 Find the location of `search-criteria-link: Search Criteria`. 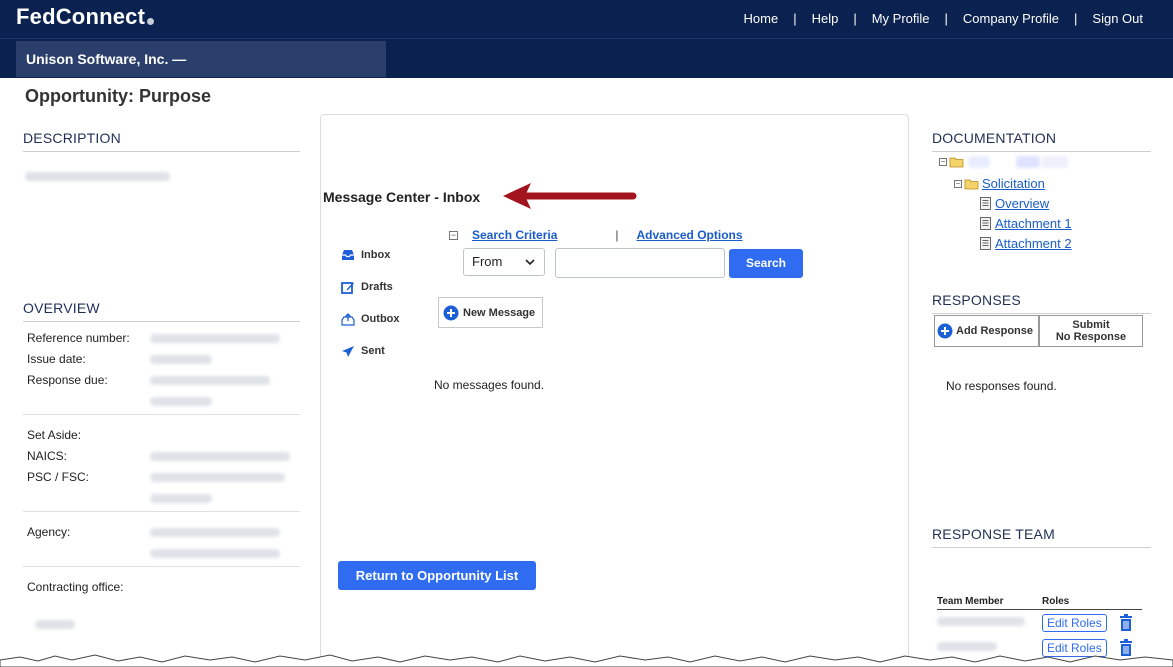

search-criteria-link: Search Criteria is located at coordinates (514, 235).